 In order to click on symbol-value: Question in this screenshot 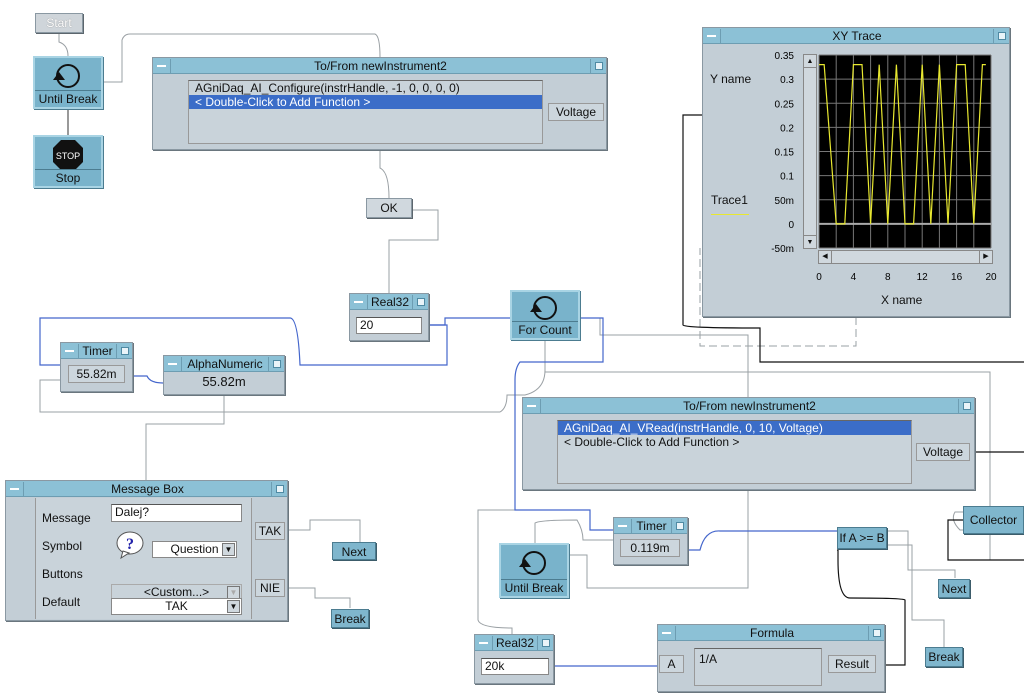, I will do `click(194, 549)`.